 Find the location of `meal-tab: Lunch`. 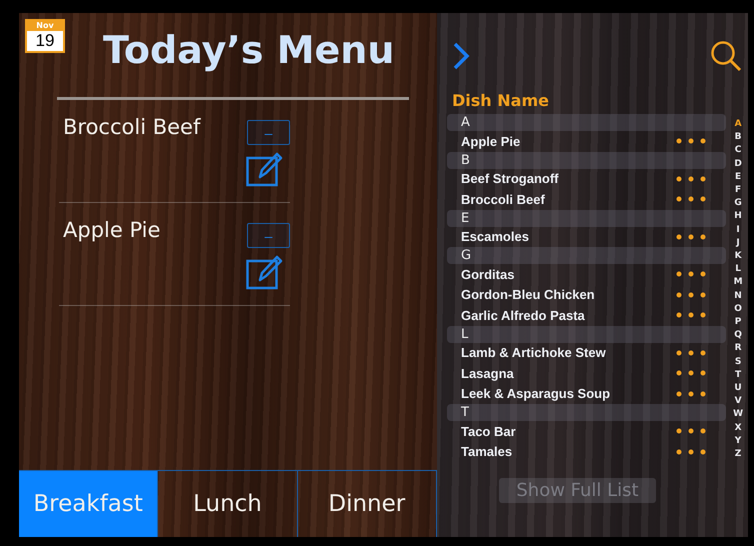

meal-tab: Lunch is located at coordinates (228, 504).